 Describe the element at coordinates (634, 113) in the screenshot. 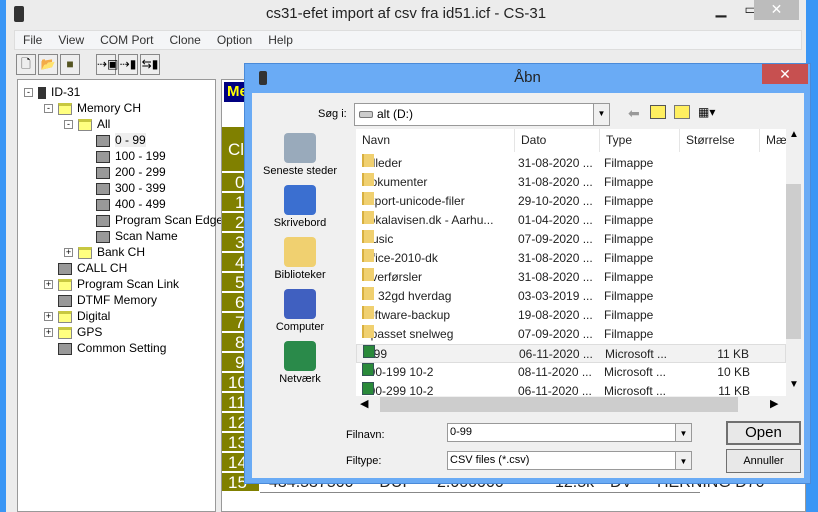

I see `back-icon: ⬅` at that location.